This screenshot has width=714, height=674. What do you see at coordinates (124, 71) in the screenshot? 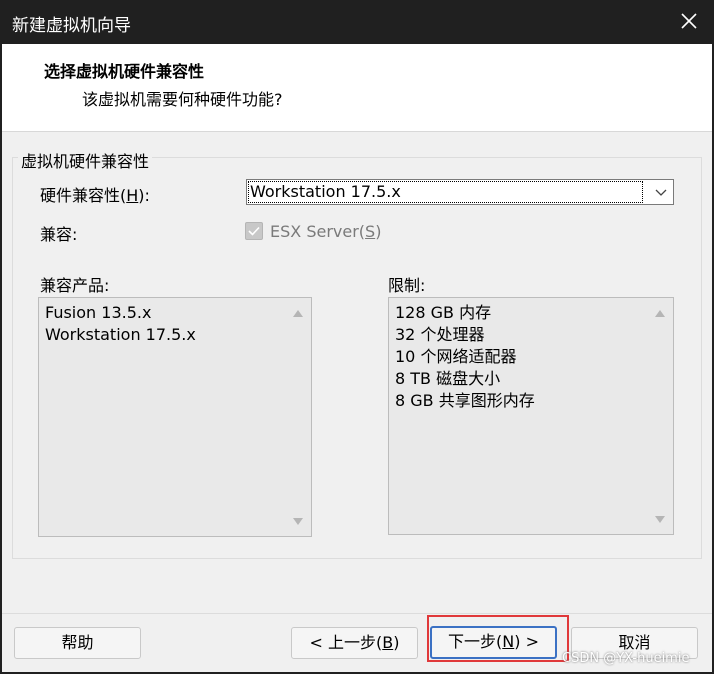
I see `page-title: 选择虚拟机硬件兼容性` at bounding box center [124, 71].